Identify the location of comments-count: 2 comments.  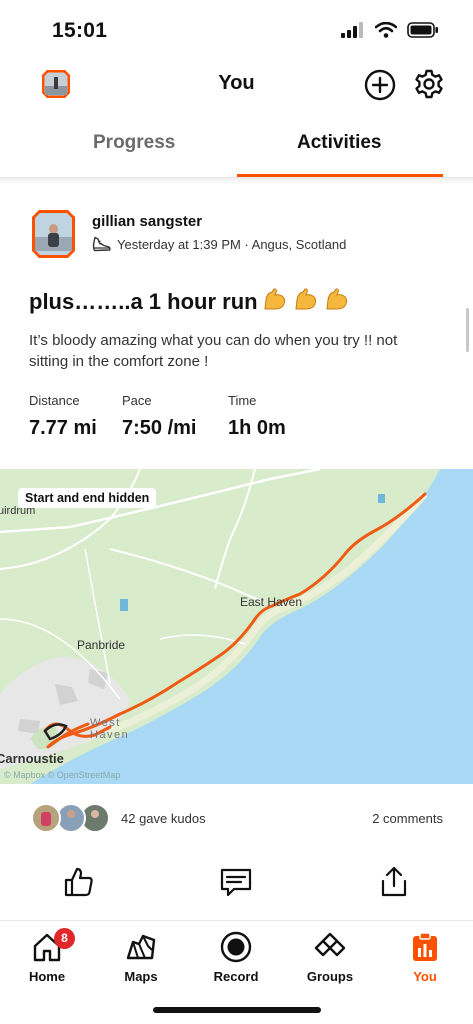
(407, 818).